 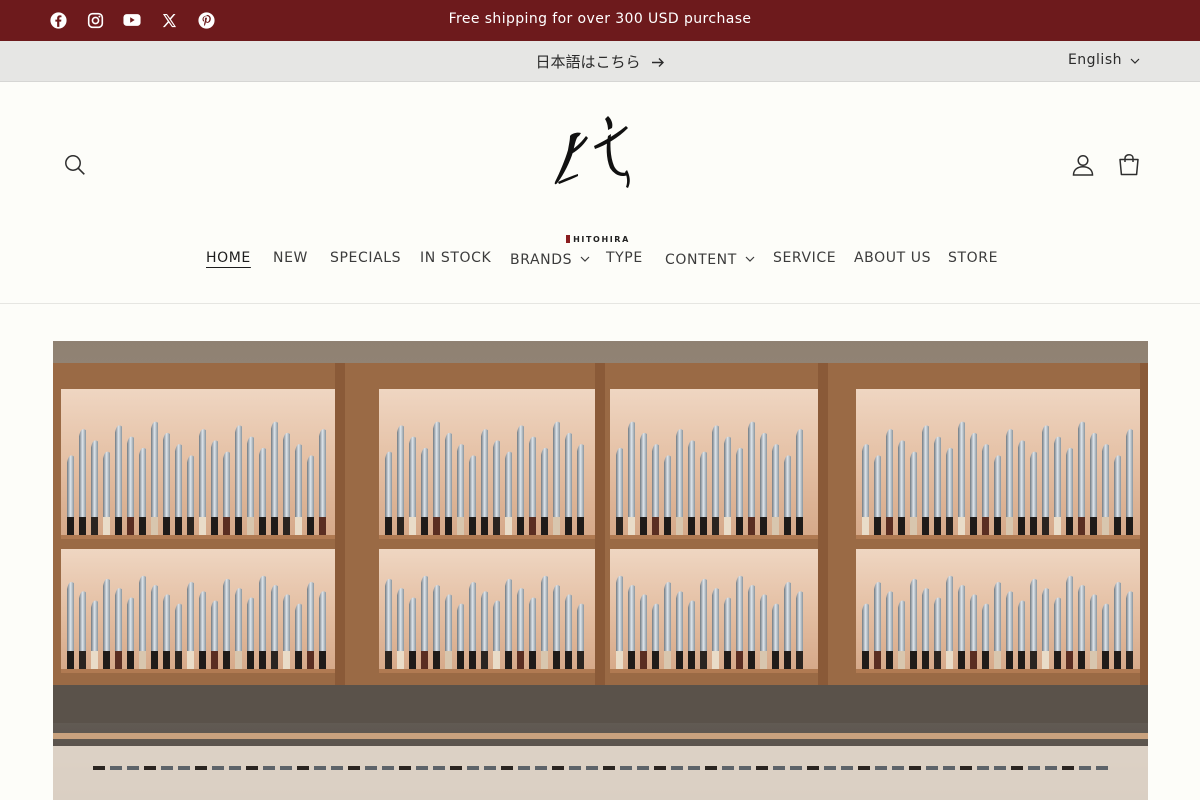 What do you see at coordinates (1083, 165) in the screenshot?
I see `account-button` at bounding box center [1083, 165].